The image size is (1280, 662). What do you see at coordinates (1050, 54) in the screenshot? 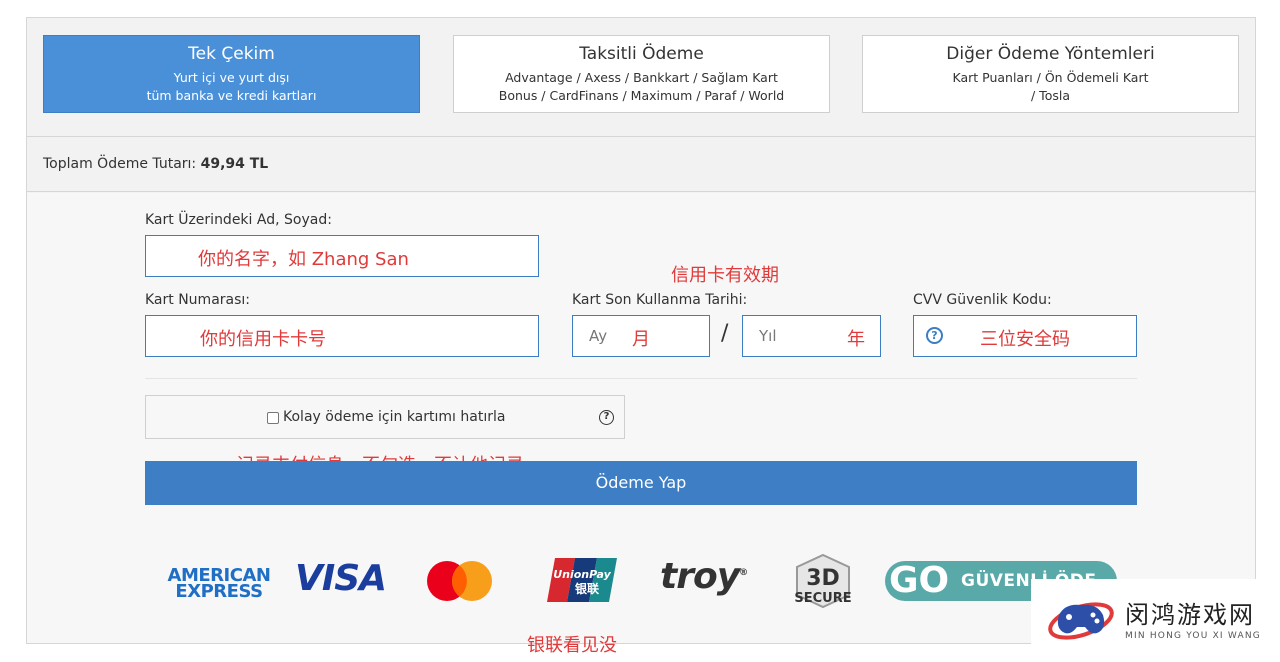
I see `tab-title: Diğer Ödeme Yöntemleri` at bounding box center [1050, 54].